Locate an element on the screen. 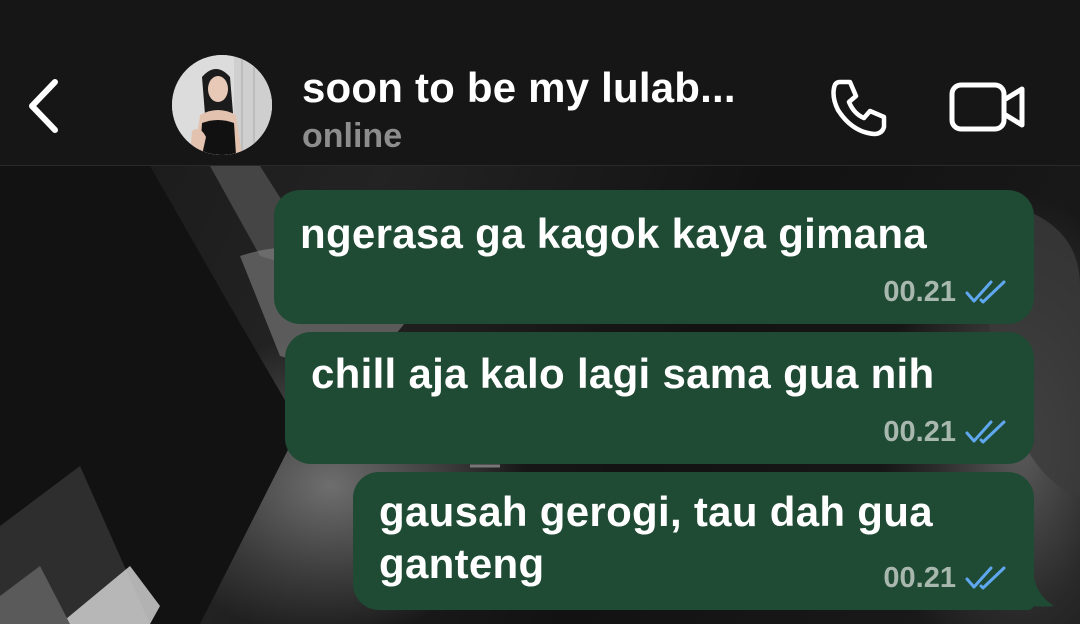 Image resolution: width=1080 pixels, height=624 pixels. message-text: chill aja kalo lagi sama gua nih is located at coordinates (623, 373).